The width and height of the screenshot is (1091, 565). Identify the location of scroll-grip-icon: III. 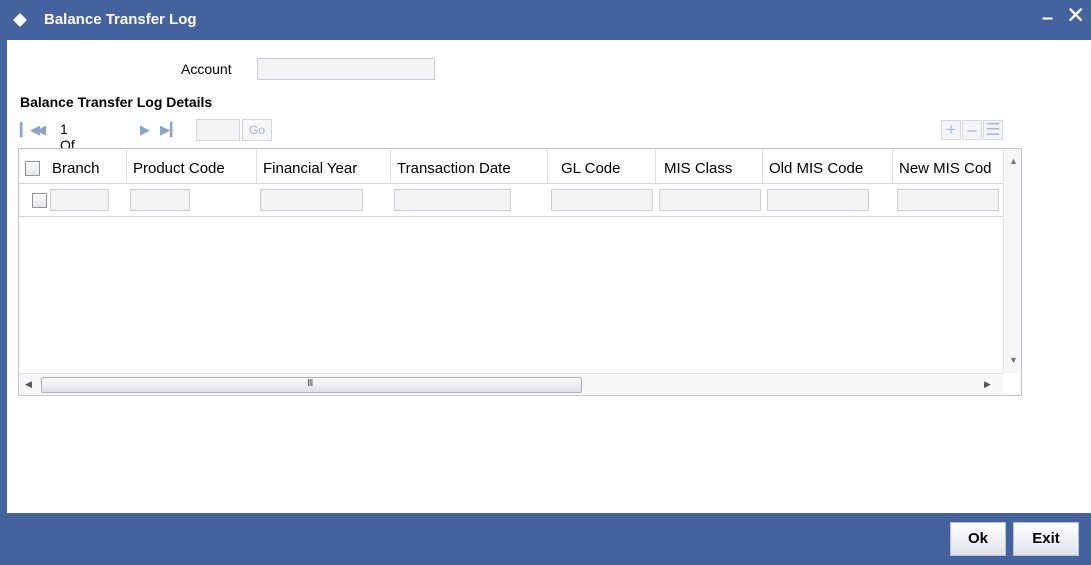
(310, 383).